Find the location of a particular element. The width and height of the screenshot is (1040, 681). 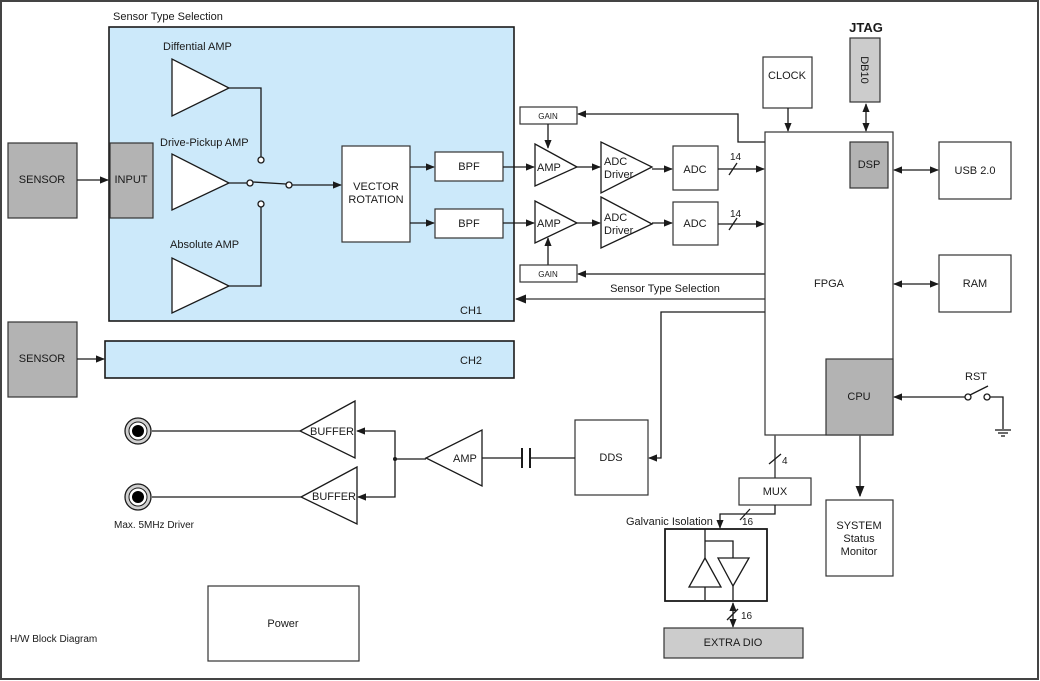

differential-amp-label: Diffential AMP is located at coordinates (197, 47).